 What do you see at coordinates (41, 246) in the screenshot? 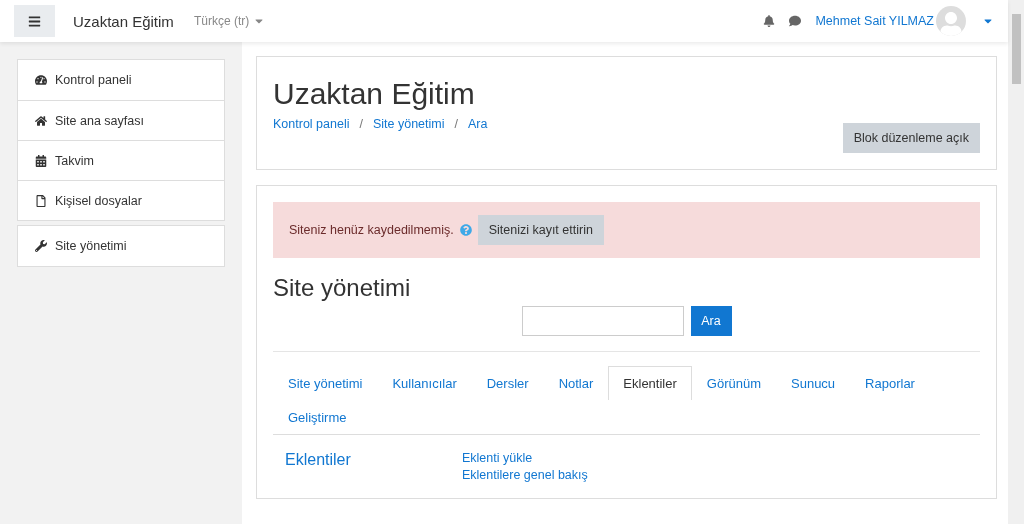
I see `wrench-icon` at bounding box center [41, 246].